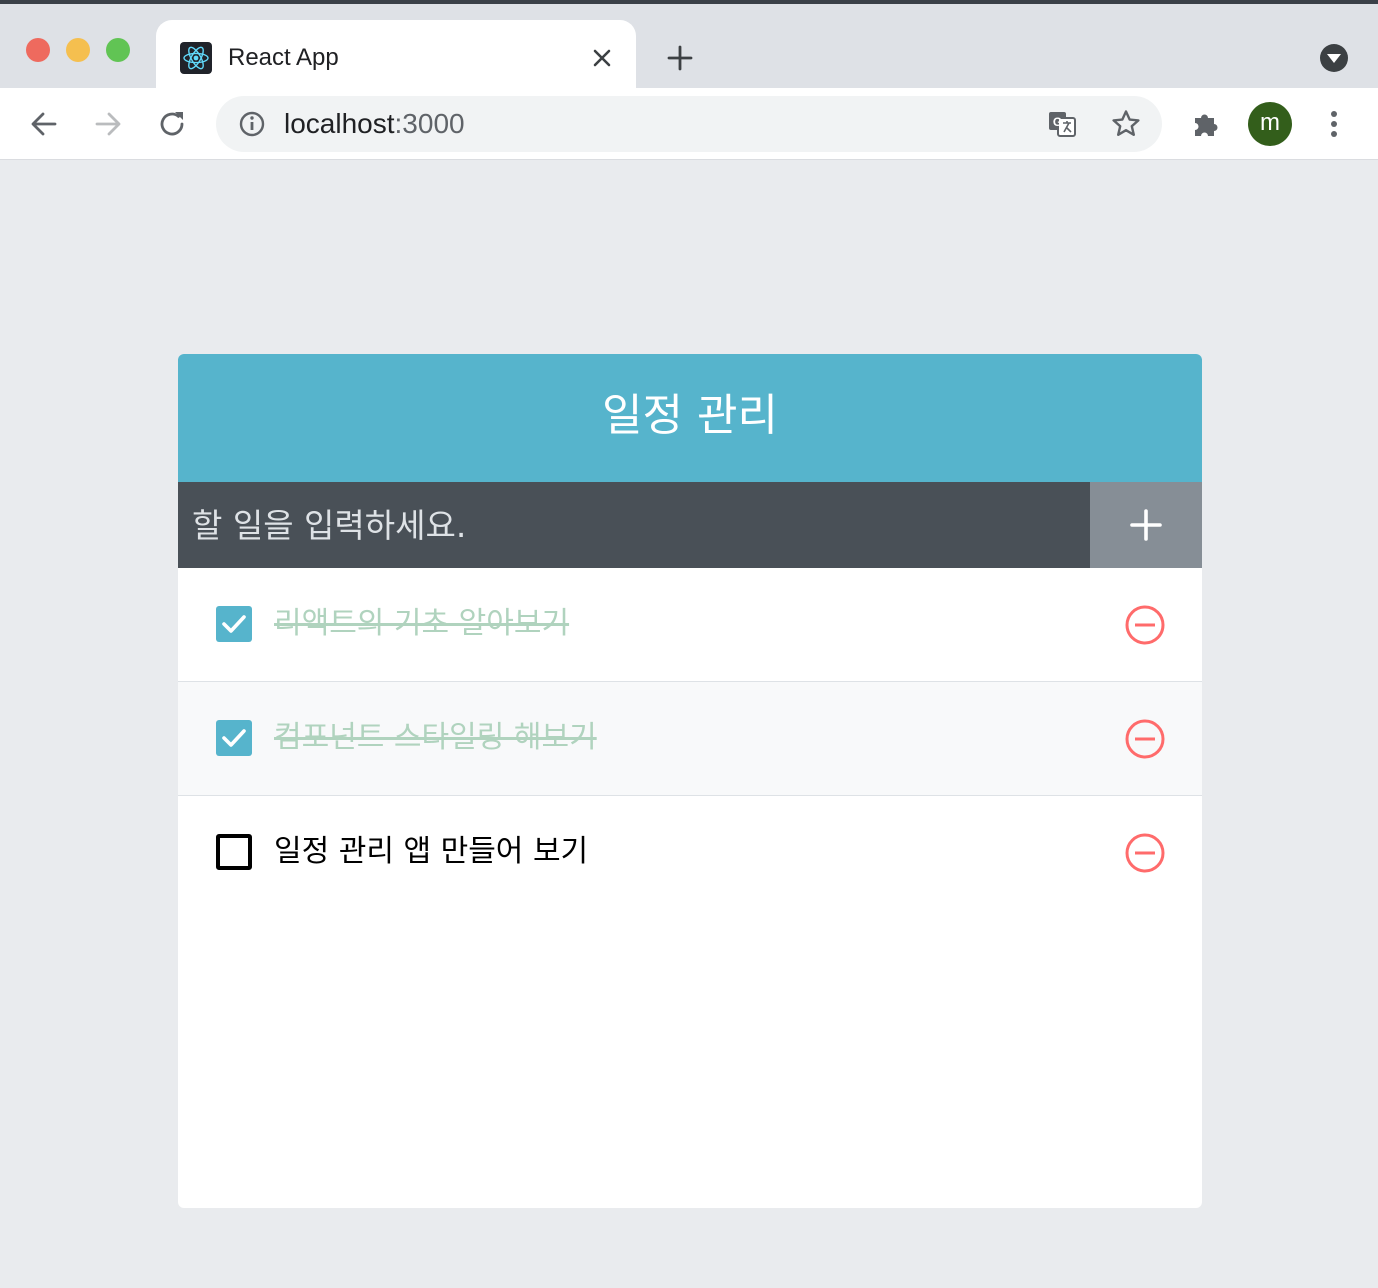  Describe the element at coordinates (602, 58) in the screenshot. I see `close-tab-icon` at that location.